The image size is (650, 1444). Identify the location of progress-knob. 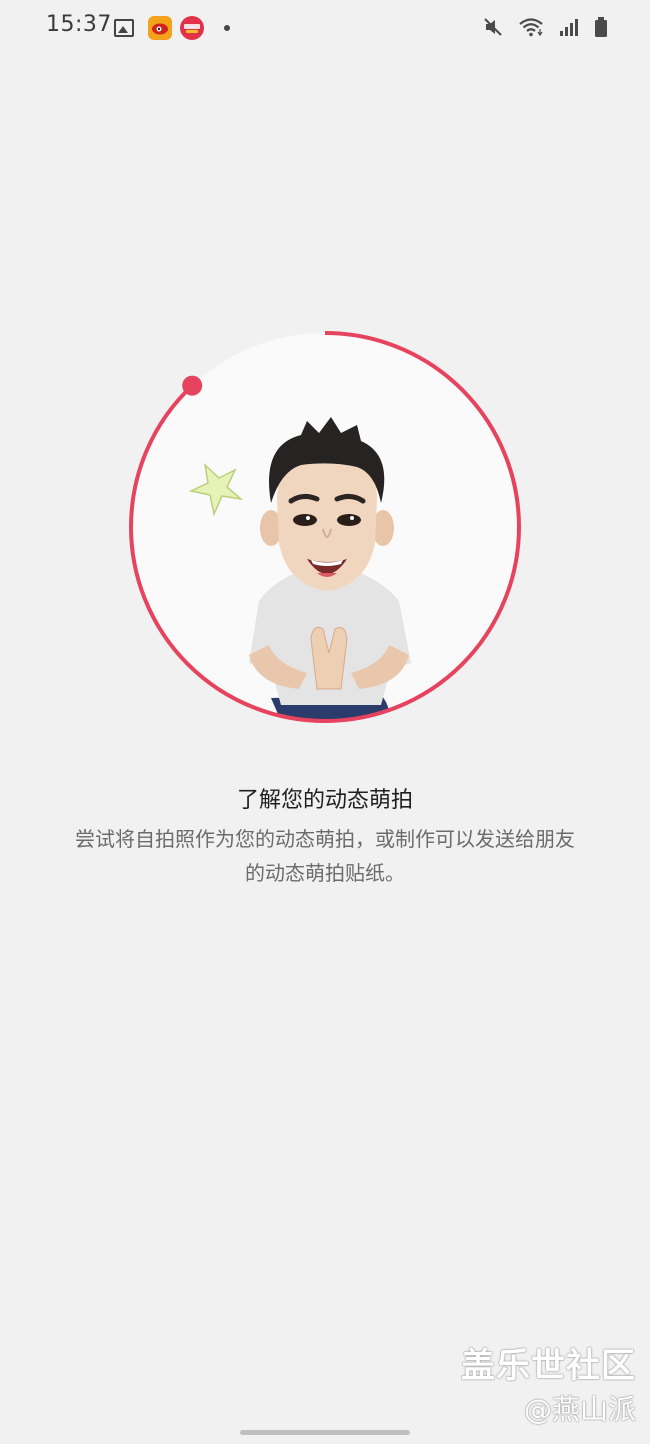
(192, 385).